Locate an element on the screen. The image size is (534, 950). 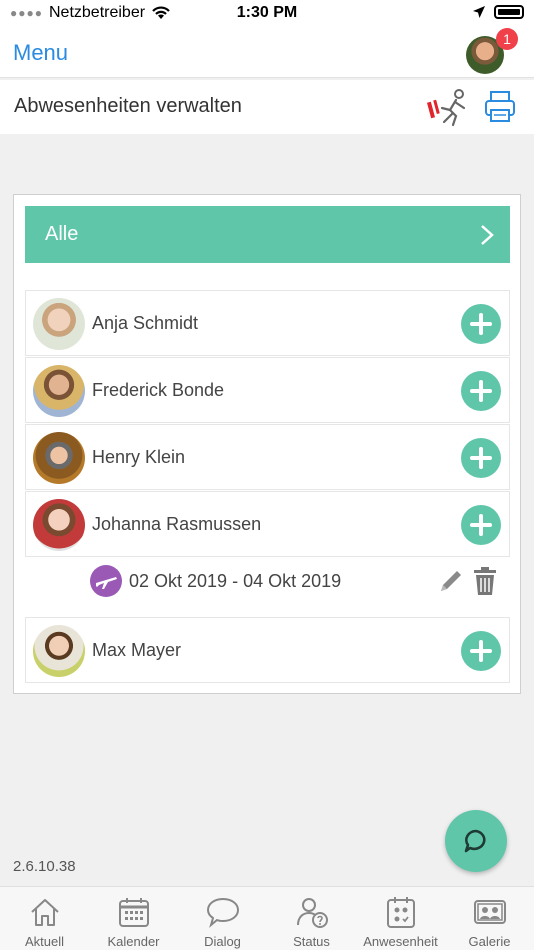
child-name: Anja Schmidt is located at coordinates (145, 323).